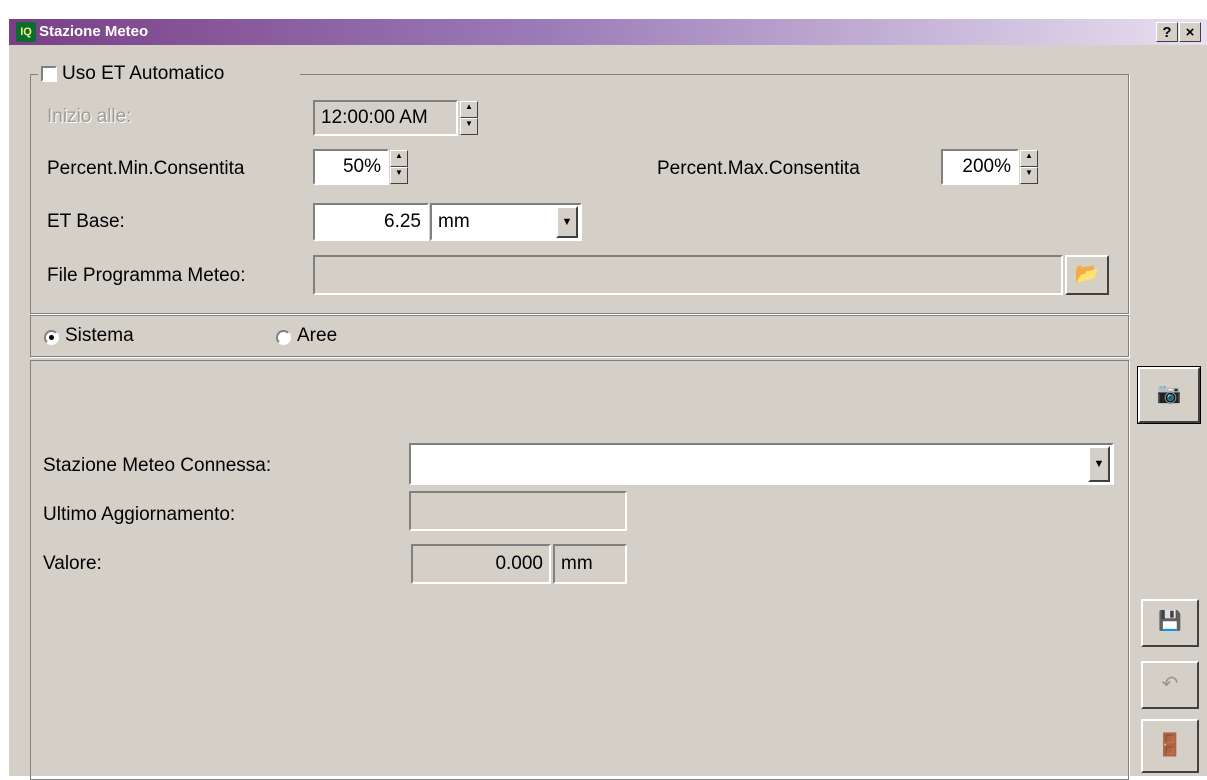 The image size is (1207, 780). What do you see at coordinates (146, 168) in the screenshot?
I see `min-percent-label: Percent.Min.Consentita` at bounding box center [146, 168].